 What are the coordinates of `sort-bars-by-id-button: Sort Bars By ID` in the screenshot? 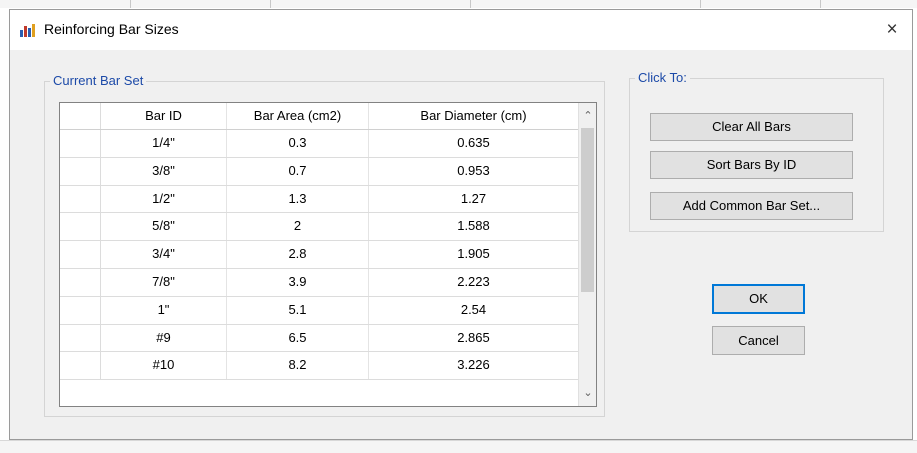 It's located at (751, 165).